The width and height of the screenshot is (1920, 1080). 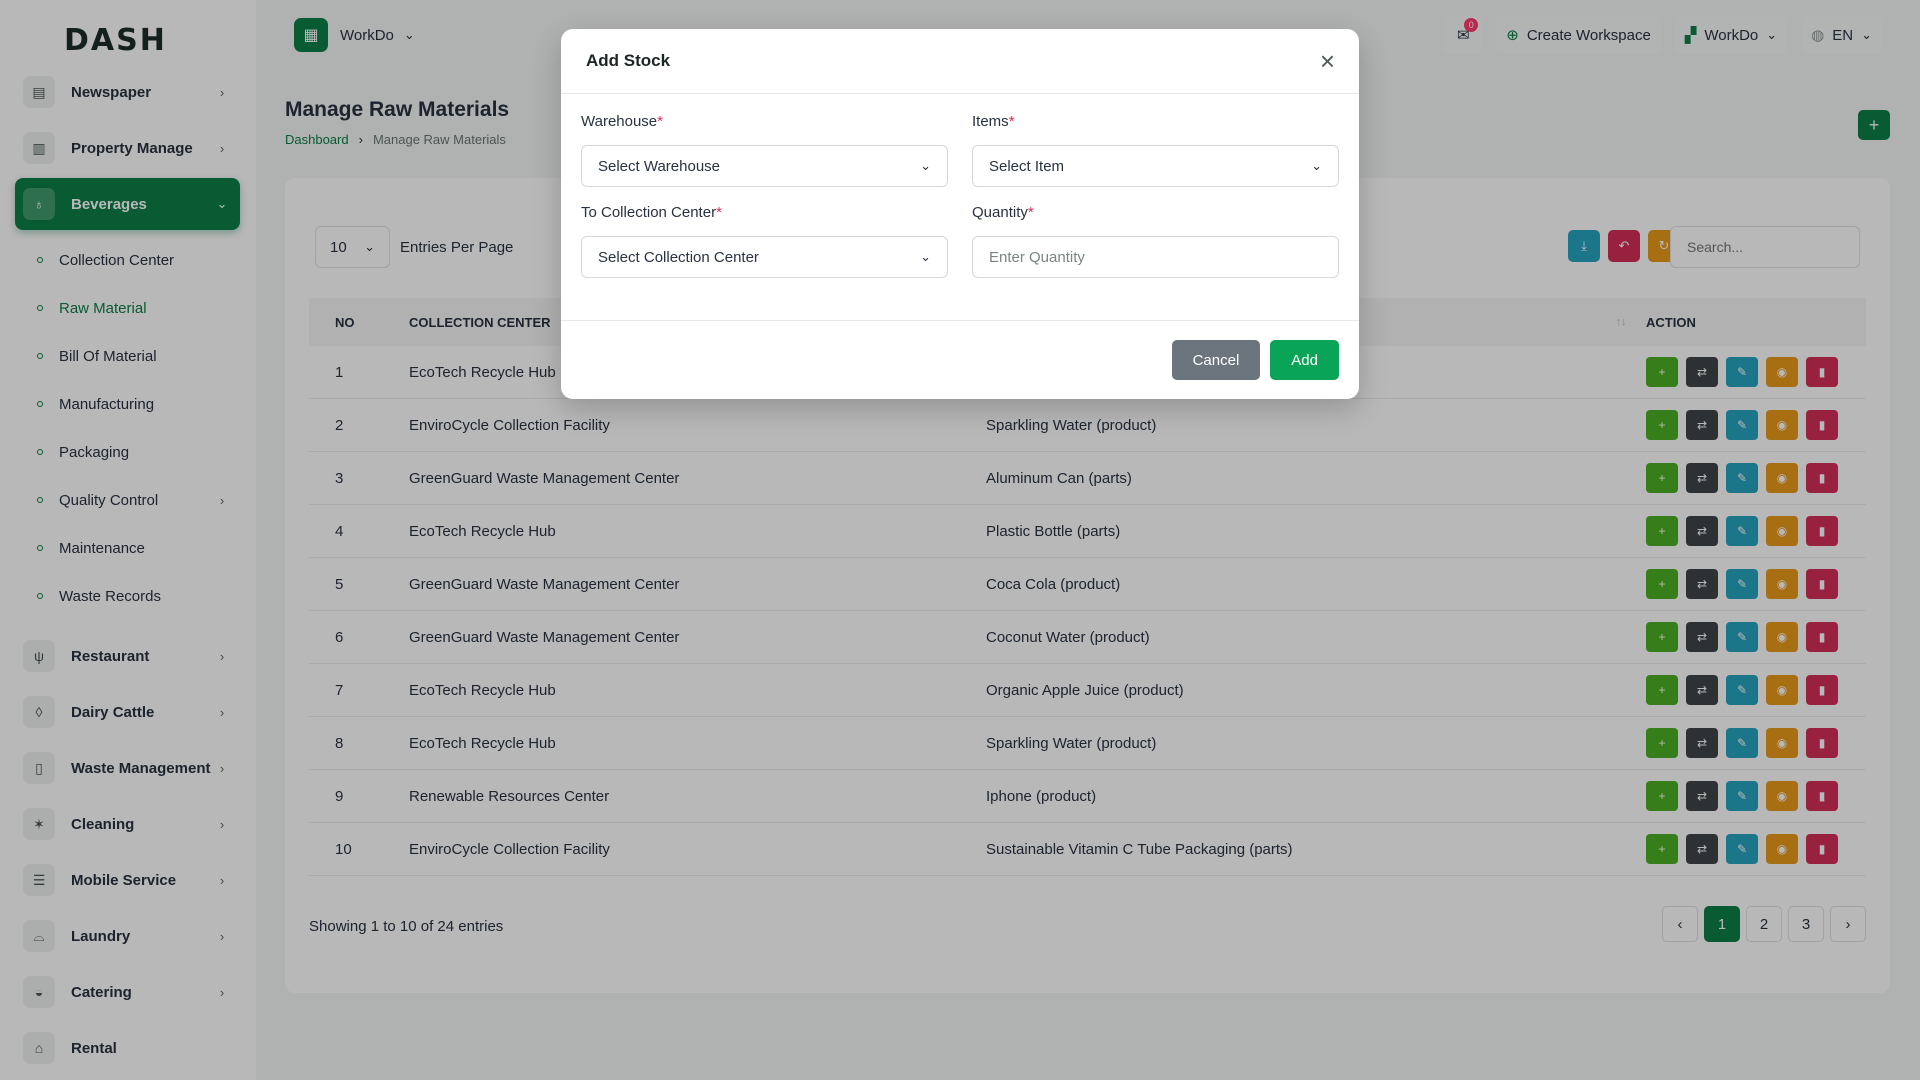 What do you see at coordinates (1216, 360) in the screenshot?
I see `cancel-button: Cancel` at bounding box center [1216, 360].